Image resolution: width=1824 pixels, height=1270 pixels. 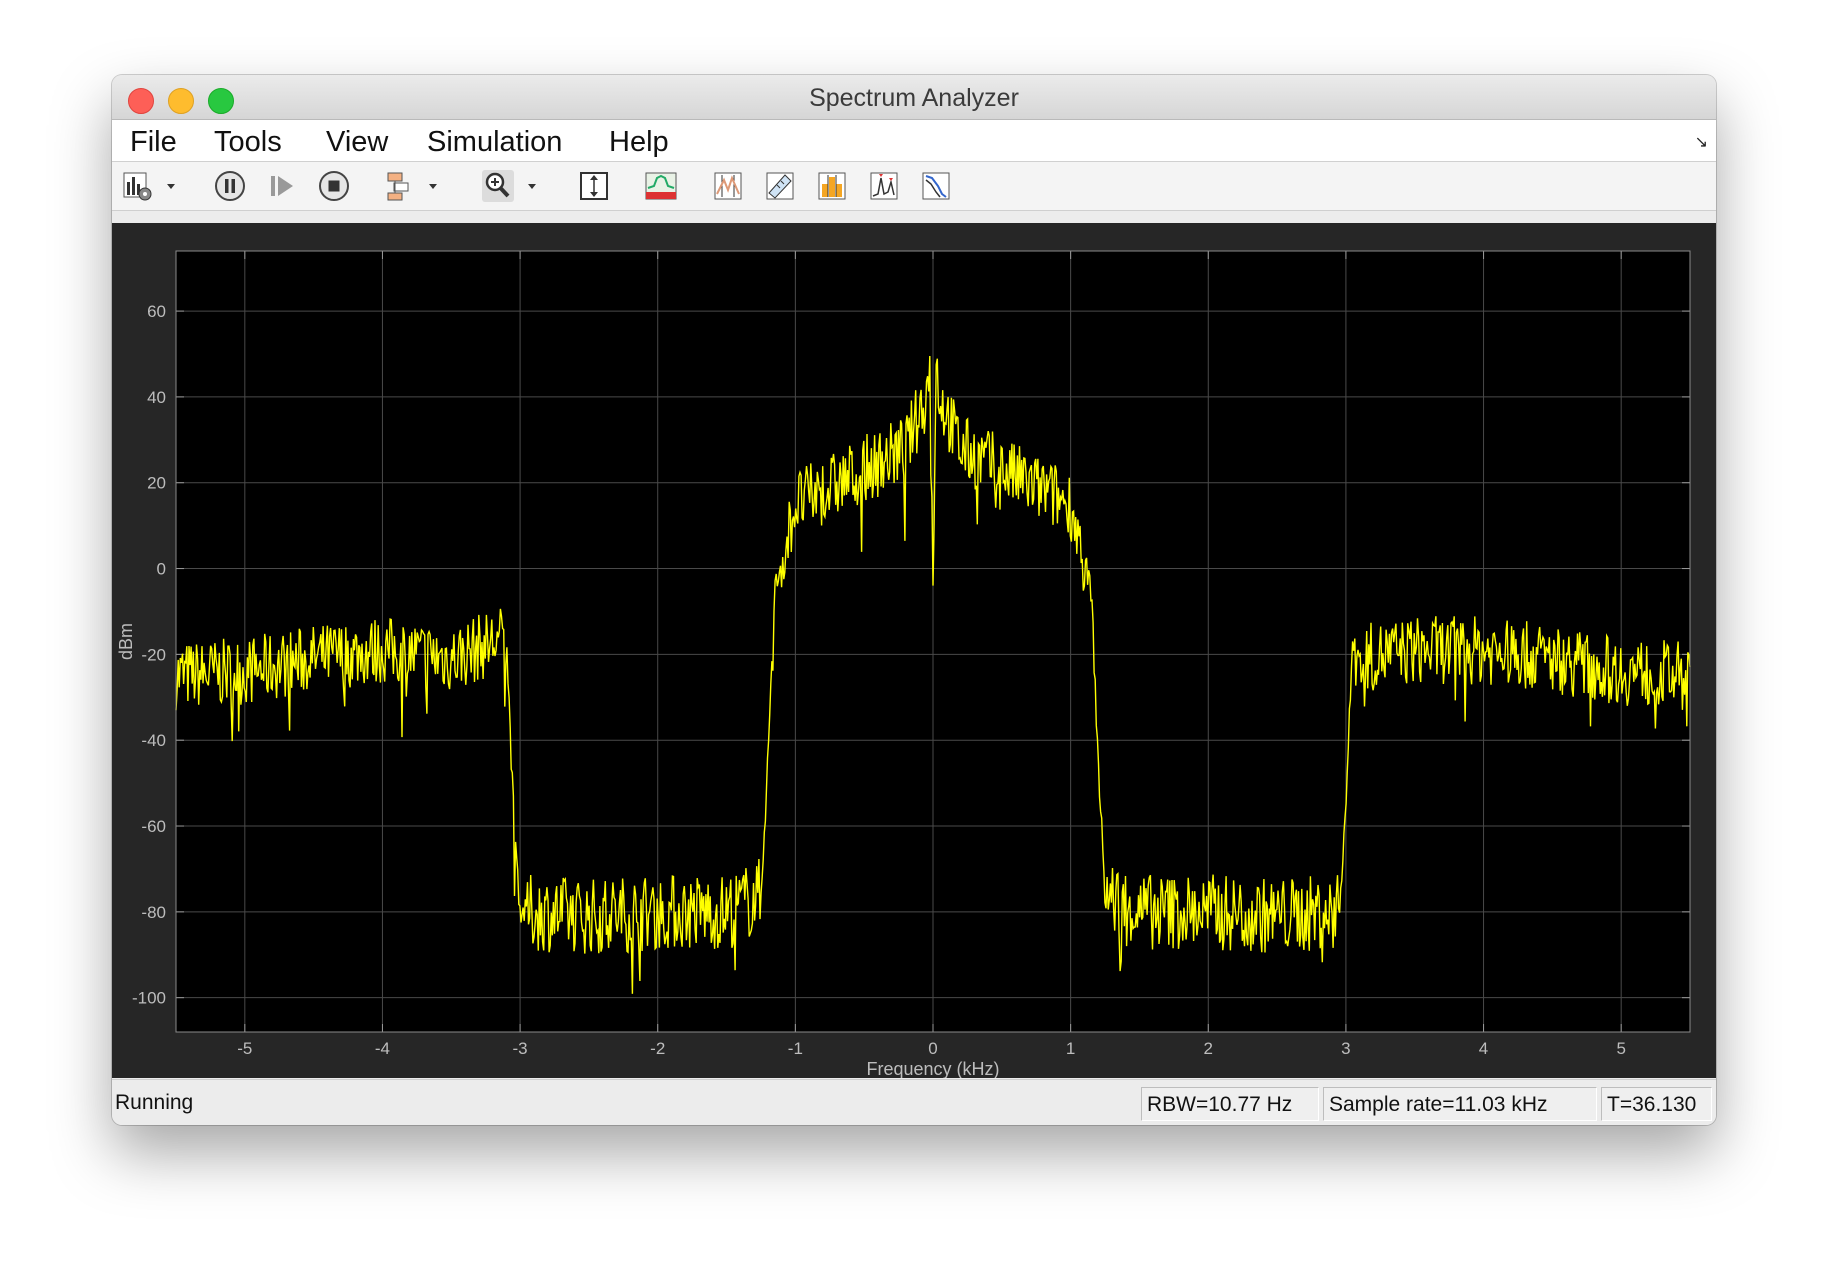 I want to click on menu-file: File, so click(x=153, y=140).